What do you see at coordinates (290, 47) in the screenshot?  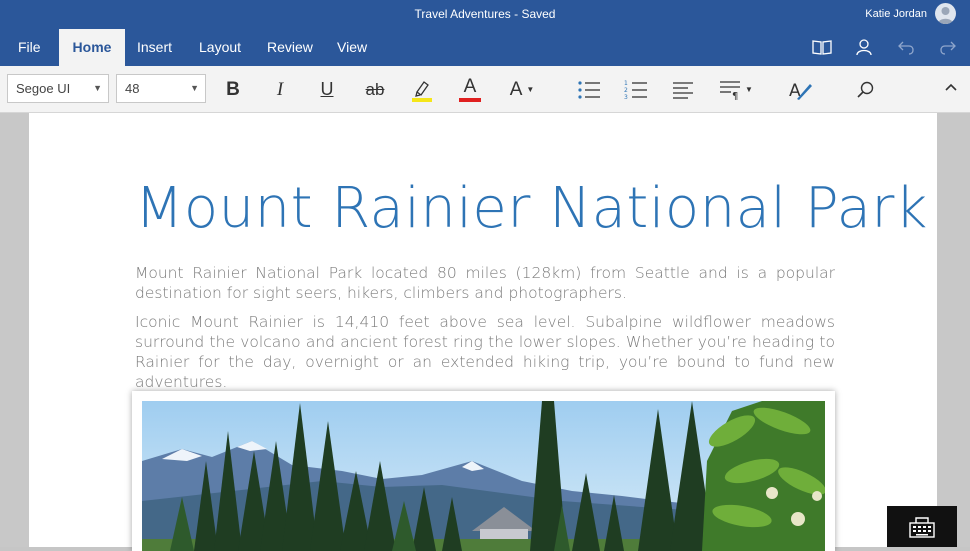 I see `tab-review: Review` at bounding box center [290, 47].